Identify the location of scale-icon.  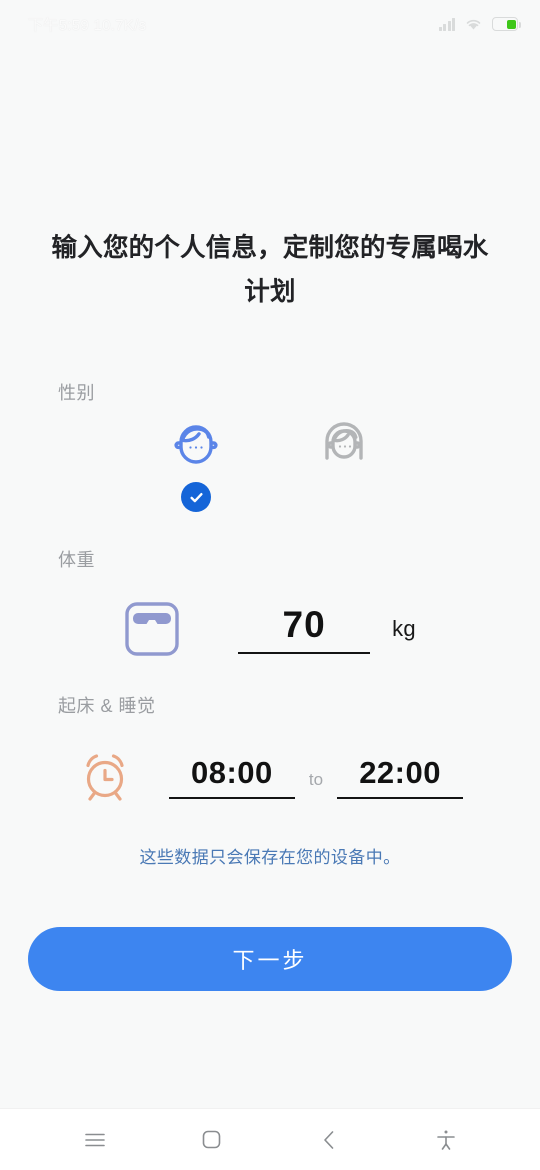
(152, 629).